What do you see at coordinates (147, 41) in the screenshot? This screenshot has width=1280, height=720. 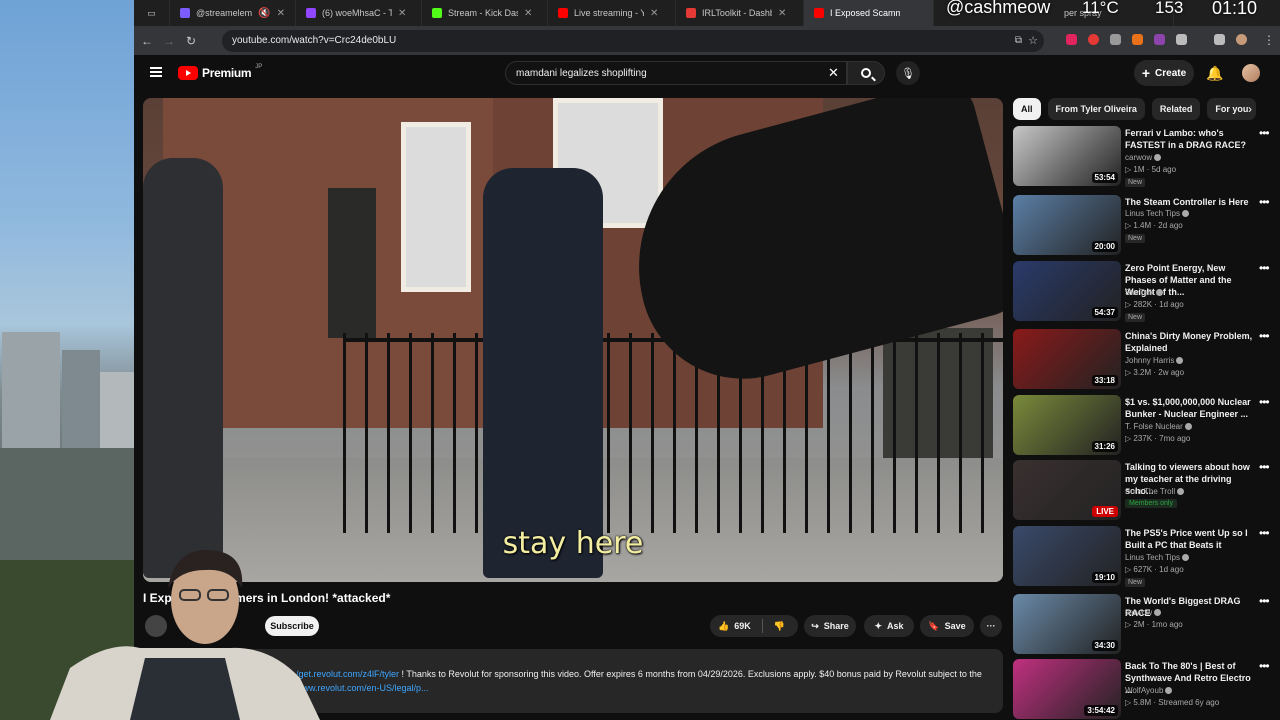 I see `back-icon: ←` at bounding box center [147, 41].